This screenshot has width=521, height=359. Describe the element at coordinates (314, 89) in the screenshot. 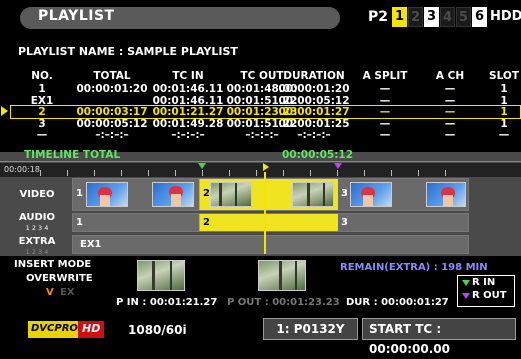

I see `table-cell-duration: 00:00:01:20` at that location.